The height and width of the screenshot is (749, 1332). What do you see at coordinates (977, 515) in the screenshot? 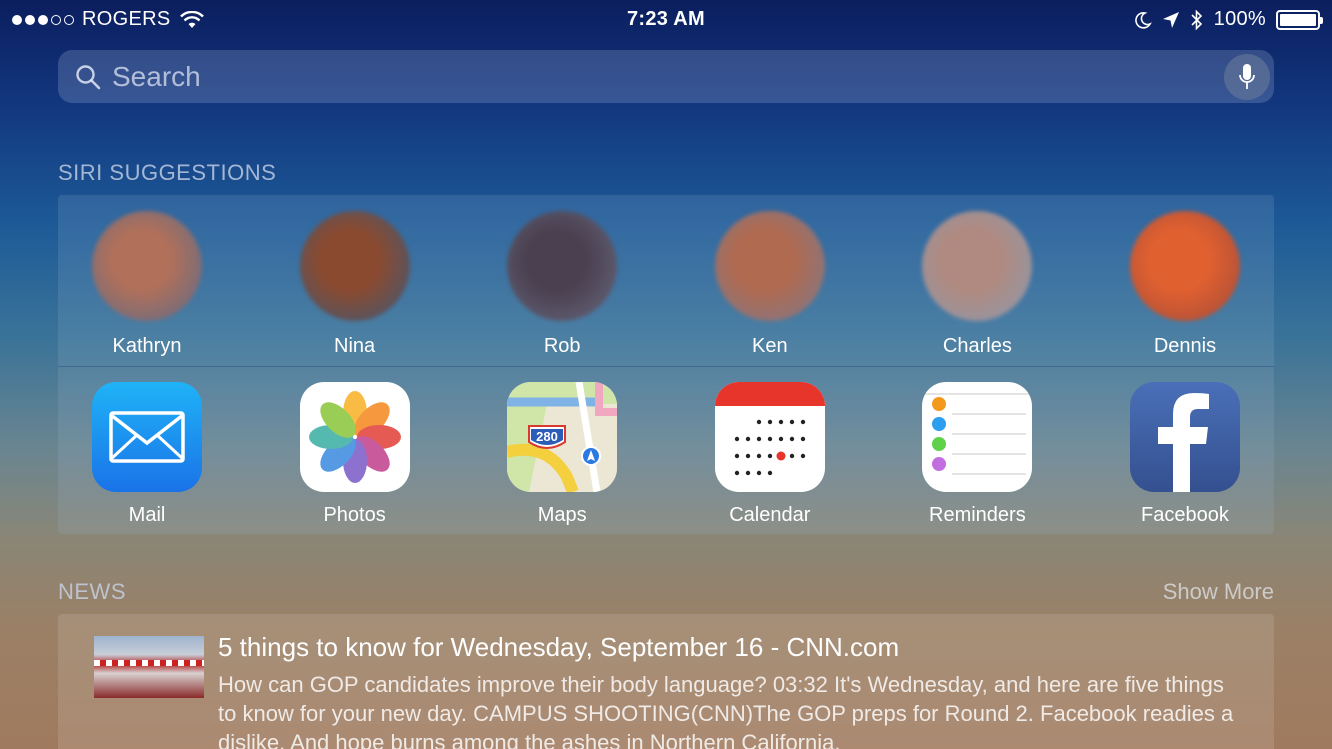
I see `app-label: Reminders` at bounding box center [977, 515].